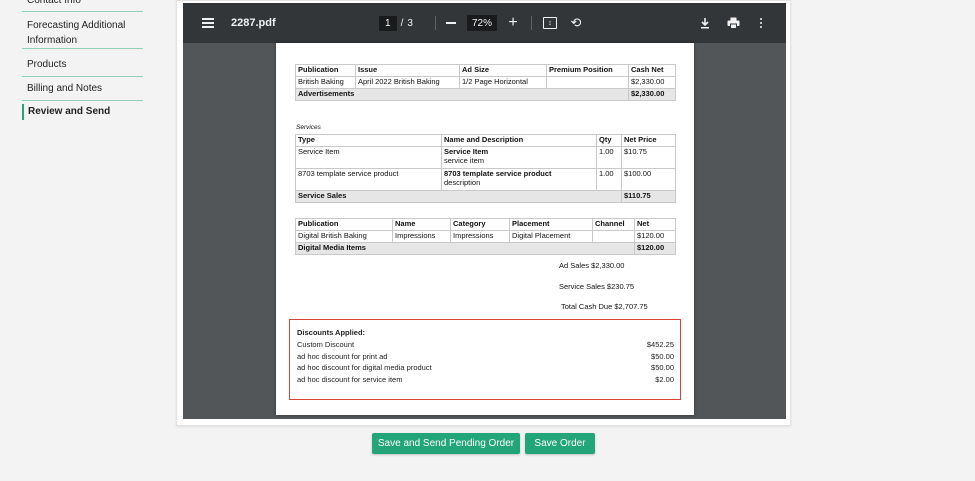 This screenshot has width=975, height=481. Describe the element at coordinates (368, 179) in the screenshot. I see `table-cell: 8703 template service product` at that location.